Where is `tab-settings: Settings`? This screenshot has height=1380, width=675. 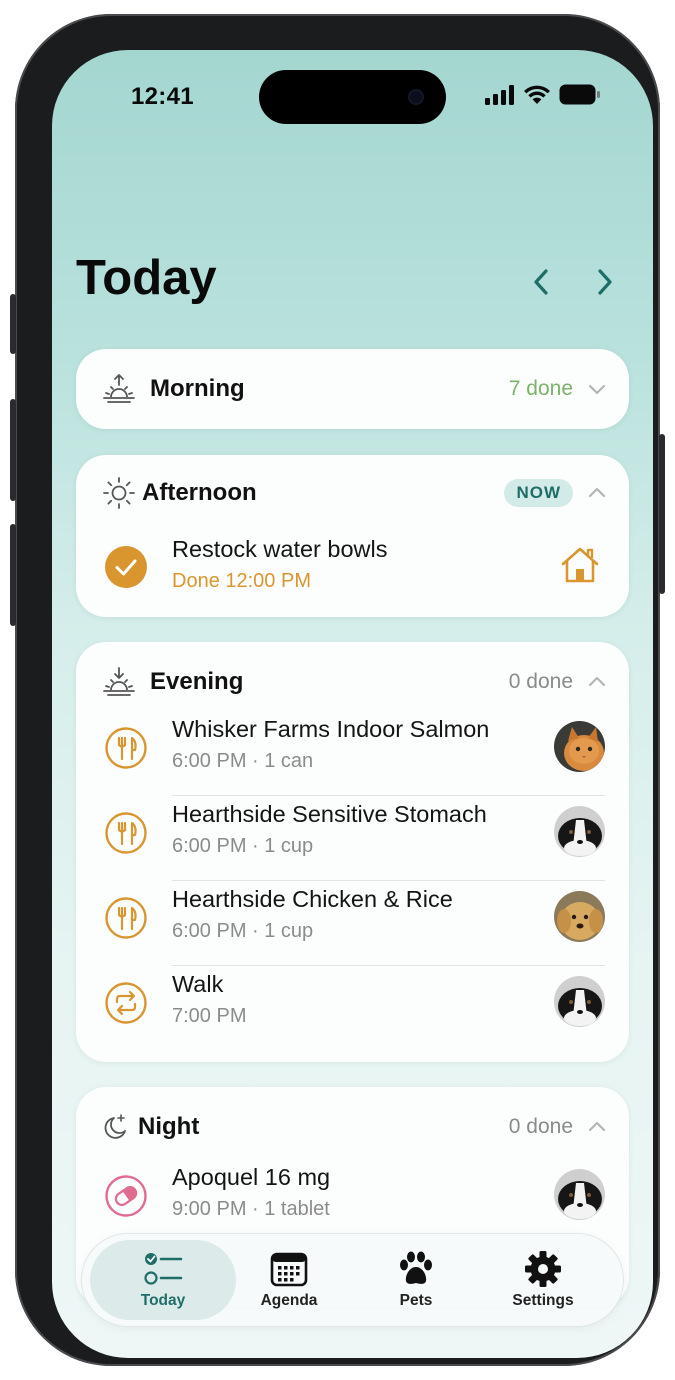
tab-settings: Settings is located at coordinates (543, 1280).